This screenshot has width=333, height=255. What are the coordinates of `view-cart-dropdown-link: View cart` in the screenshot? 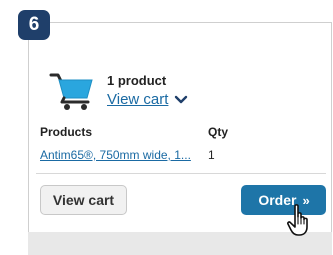 It's located at (147, 99).